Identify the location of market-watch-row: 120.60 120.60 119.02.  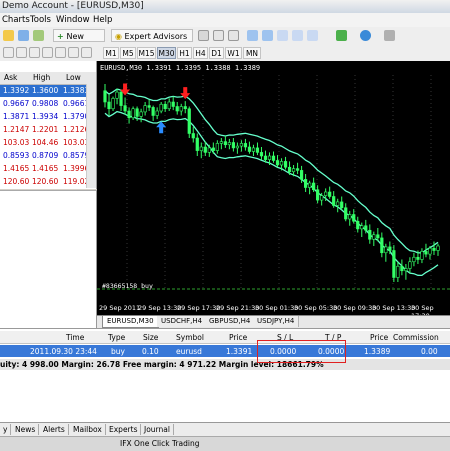
(48, 182).